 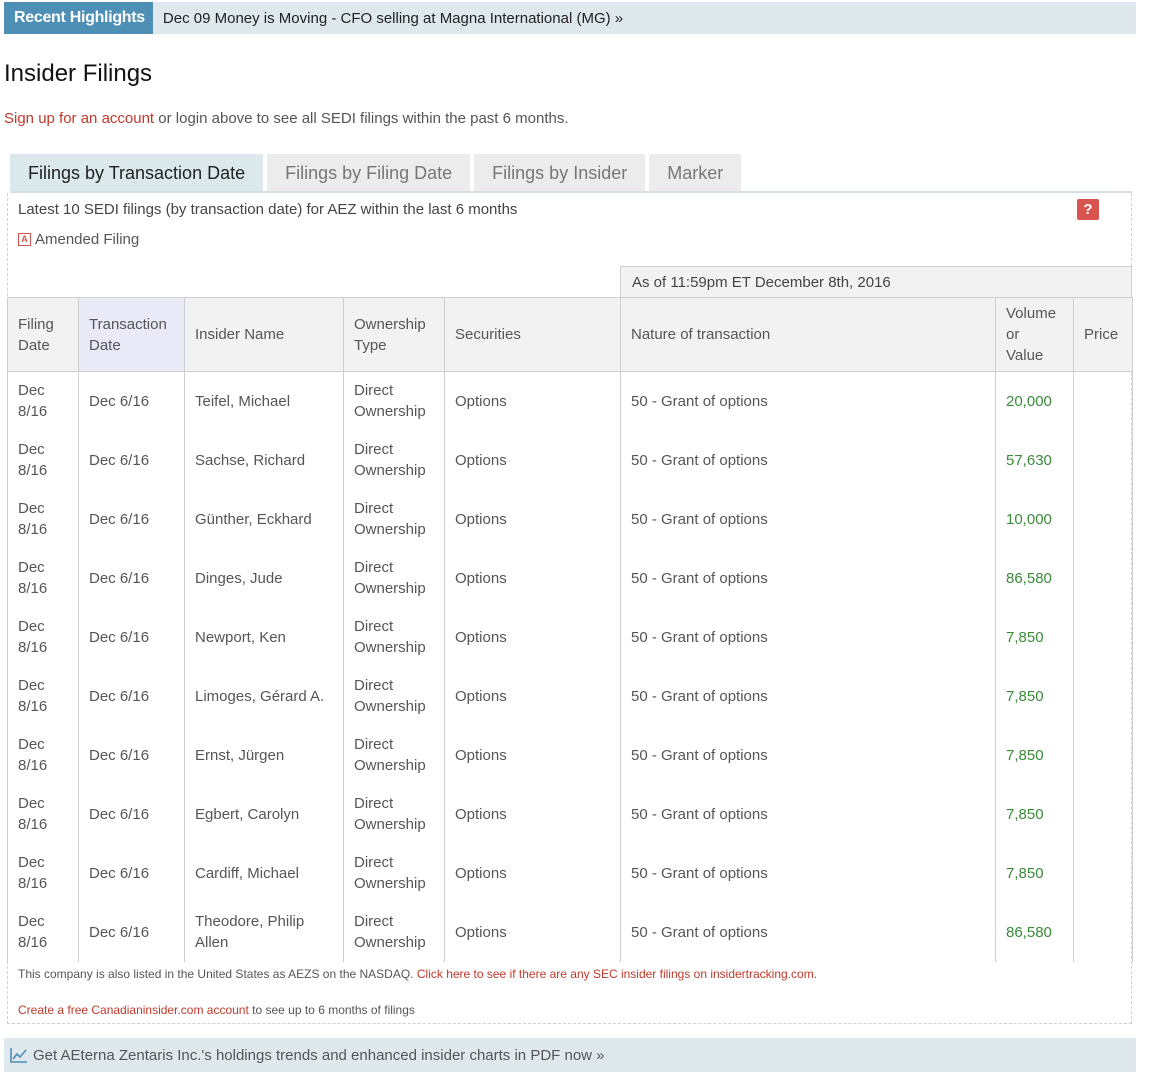 What do you see at coordinates (264, 460) in the screenshot?
I see `cell-insider-name: Sachse, Richard` at bounding box center [264, 460].